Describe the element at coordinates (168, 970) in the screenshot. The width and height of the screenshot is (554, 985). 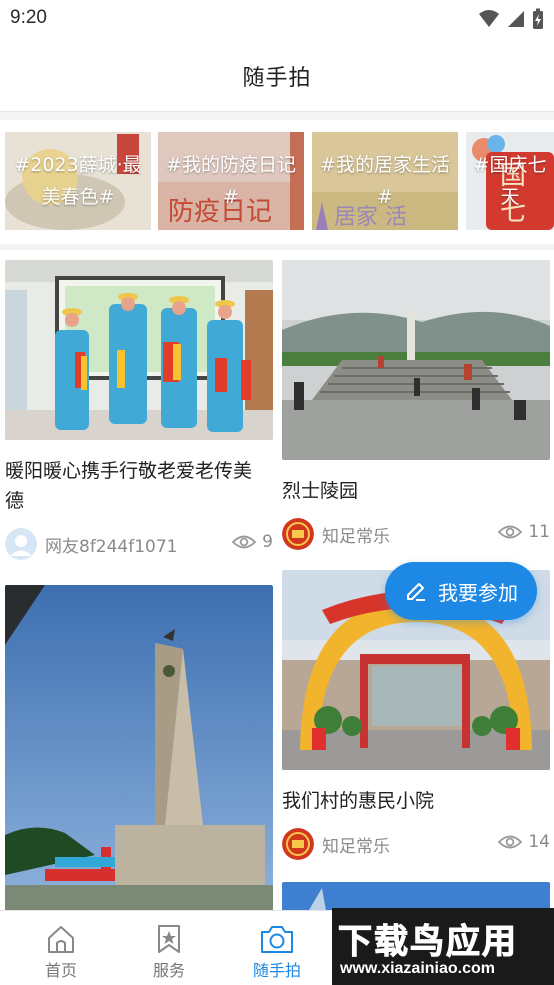
I see `tab-label: 服务` at that location.